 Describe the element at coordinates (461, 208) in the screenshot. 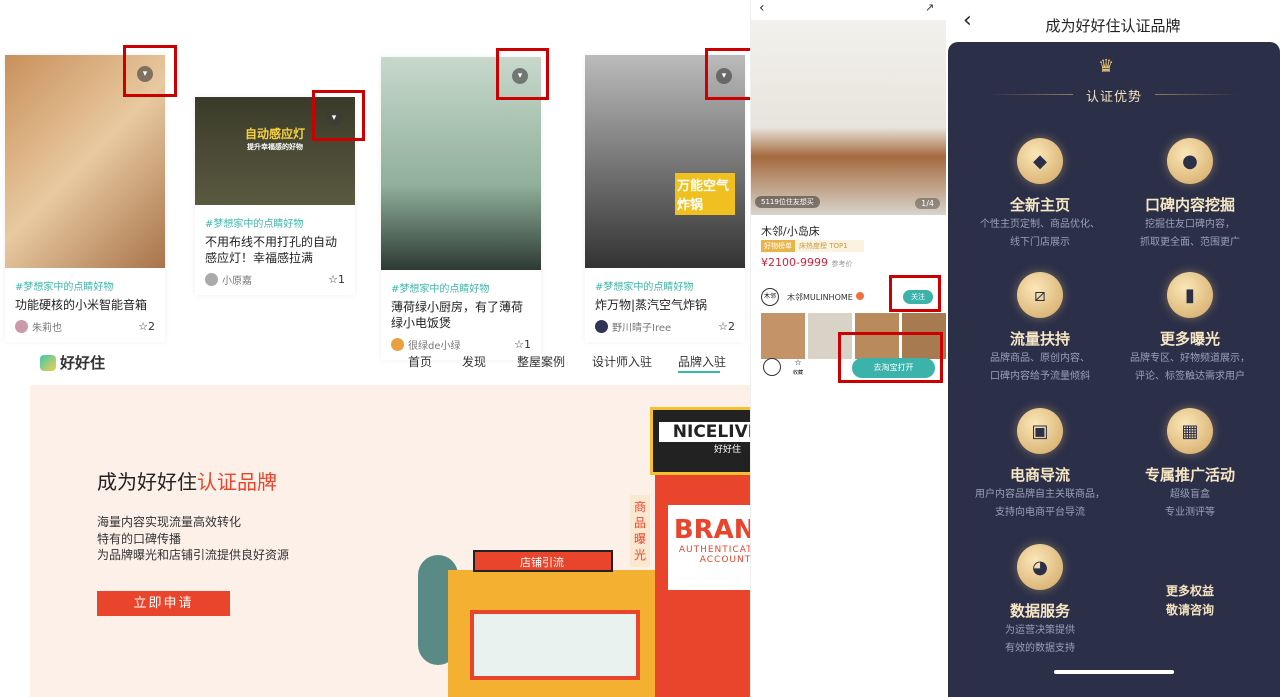

I see `post-card: #梦想家中的点睛好物 薄荷绿小厨房，有了薄荷绿小电饭煲 很绿de小绿 ☆1` at that location.